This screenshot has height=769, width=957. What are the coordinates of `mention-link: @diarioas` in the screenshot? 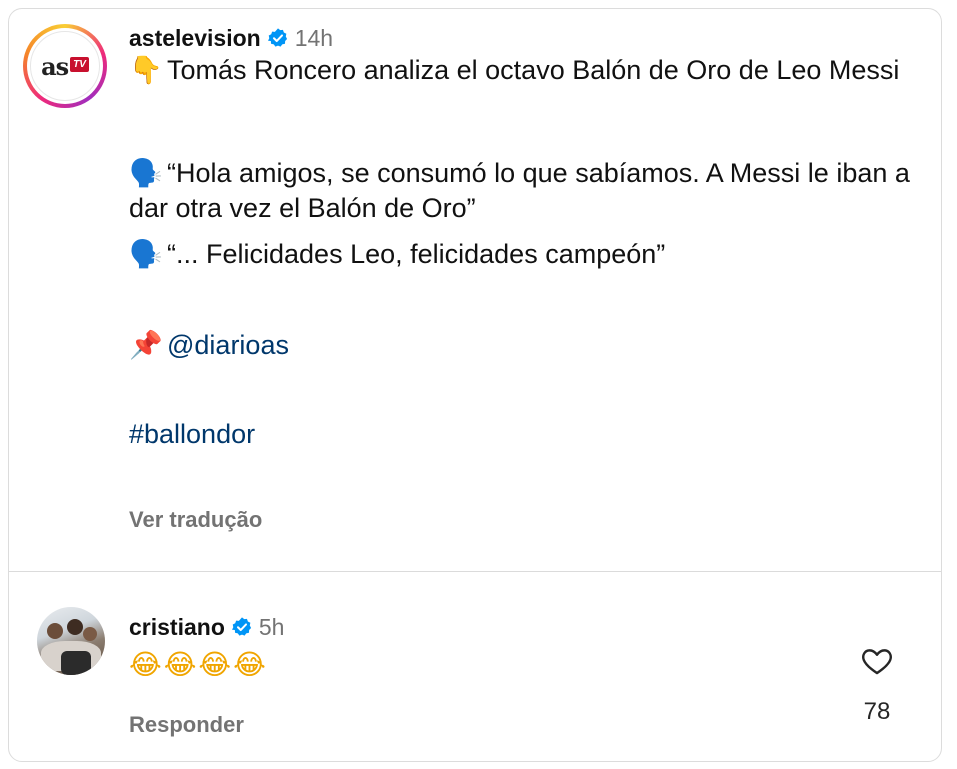 It's located at (228, 345).